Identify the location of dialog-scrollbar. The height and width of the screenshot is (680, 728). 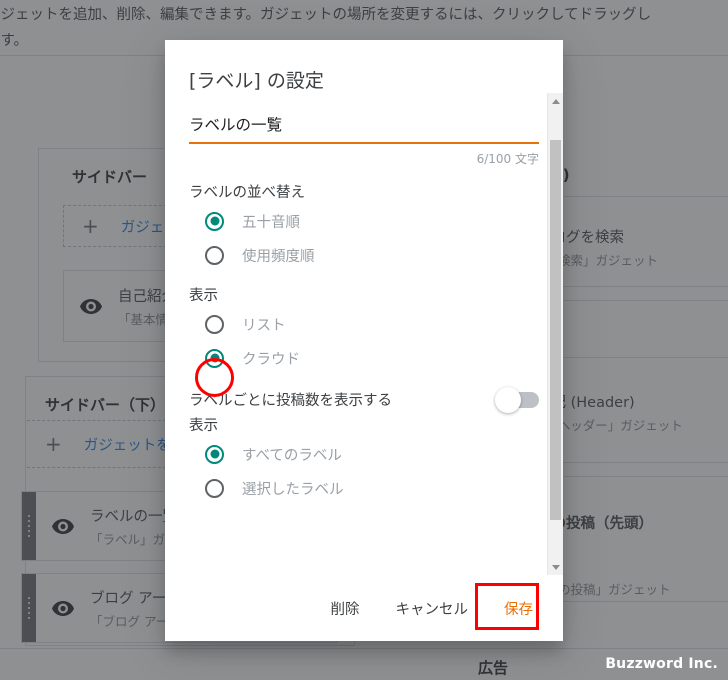
(555, 334).